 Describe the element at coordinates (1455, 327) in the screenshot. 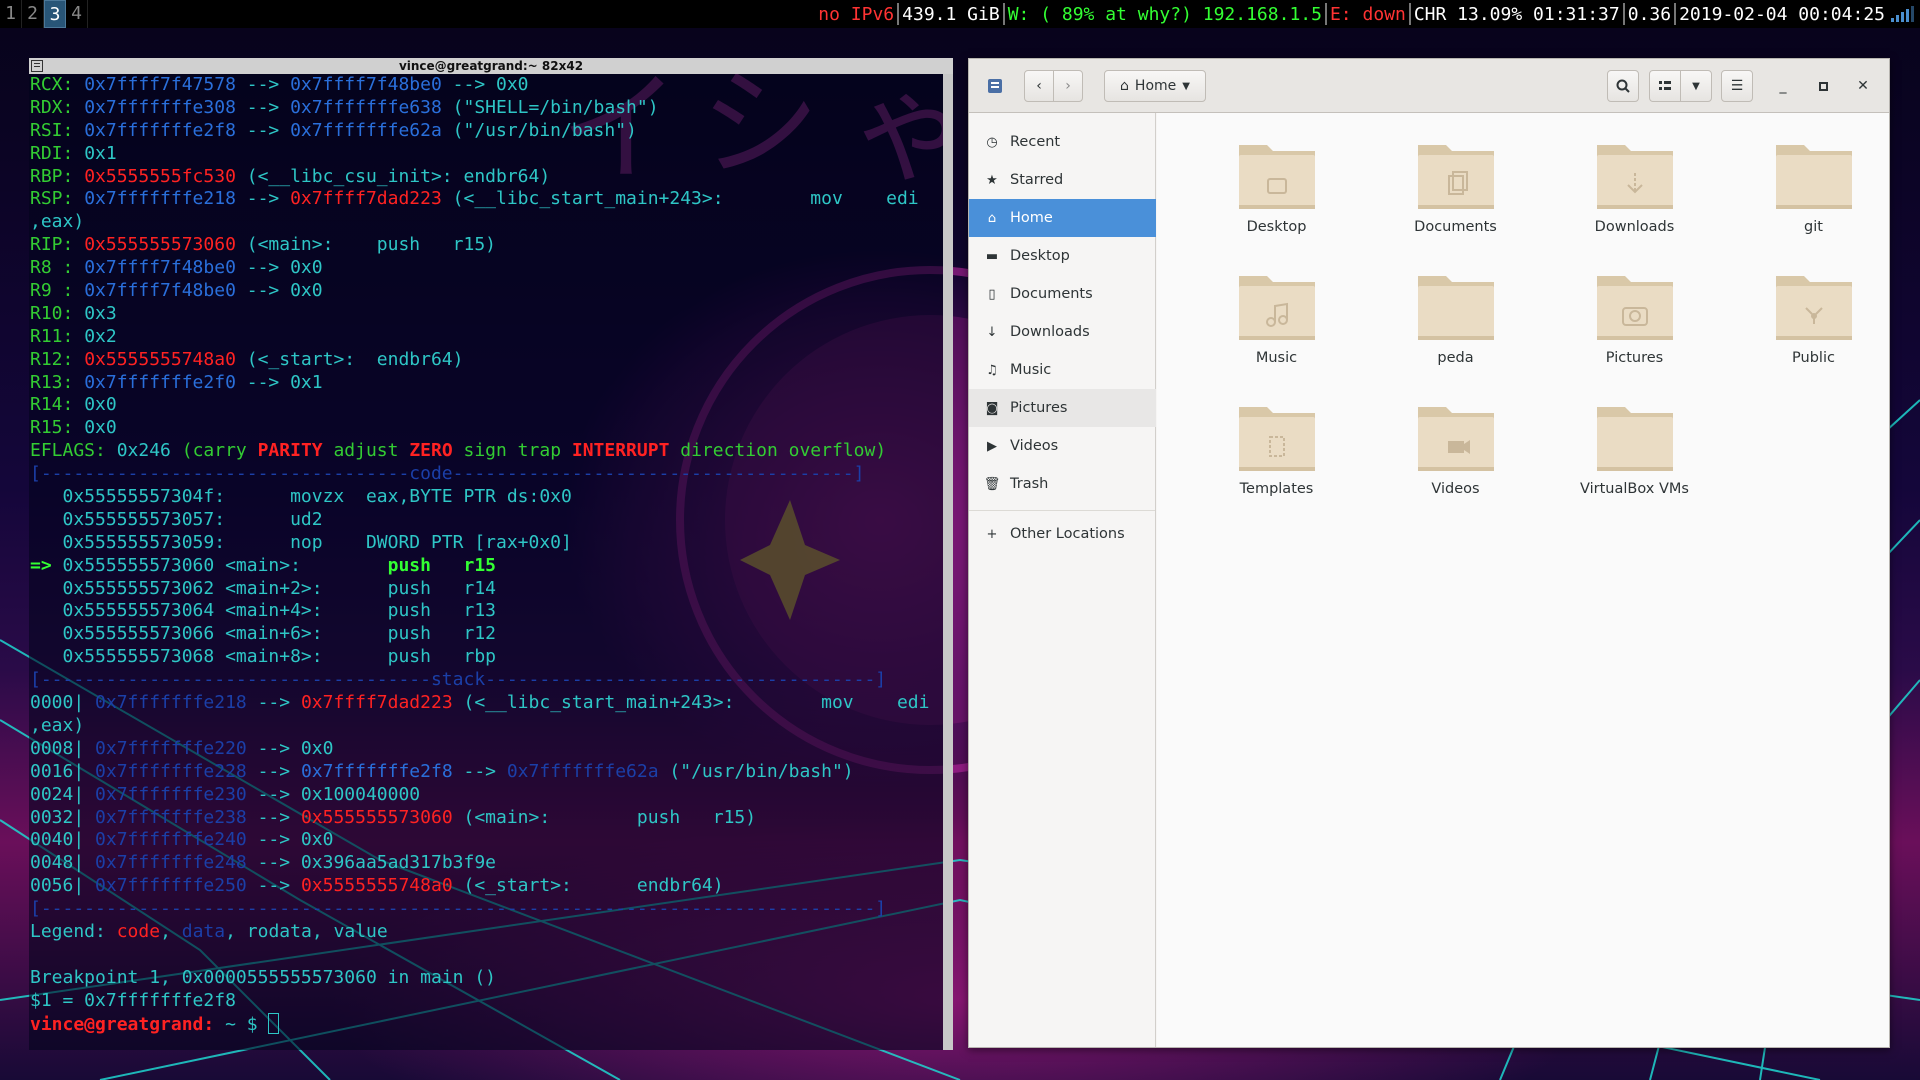

I see `folder-item: peda` at that location.